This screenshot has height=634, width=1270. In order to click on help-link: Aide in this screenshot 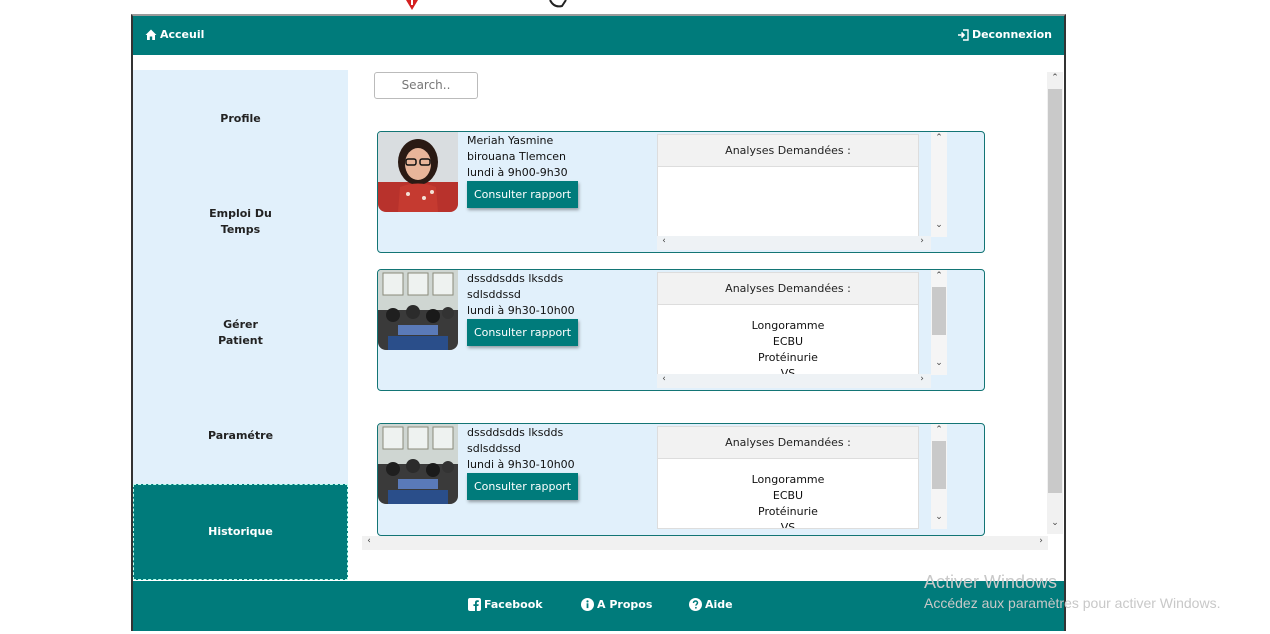, I will do `click(711, 604)`.